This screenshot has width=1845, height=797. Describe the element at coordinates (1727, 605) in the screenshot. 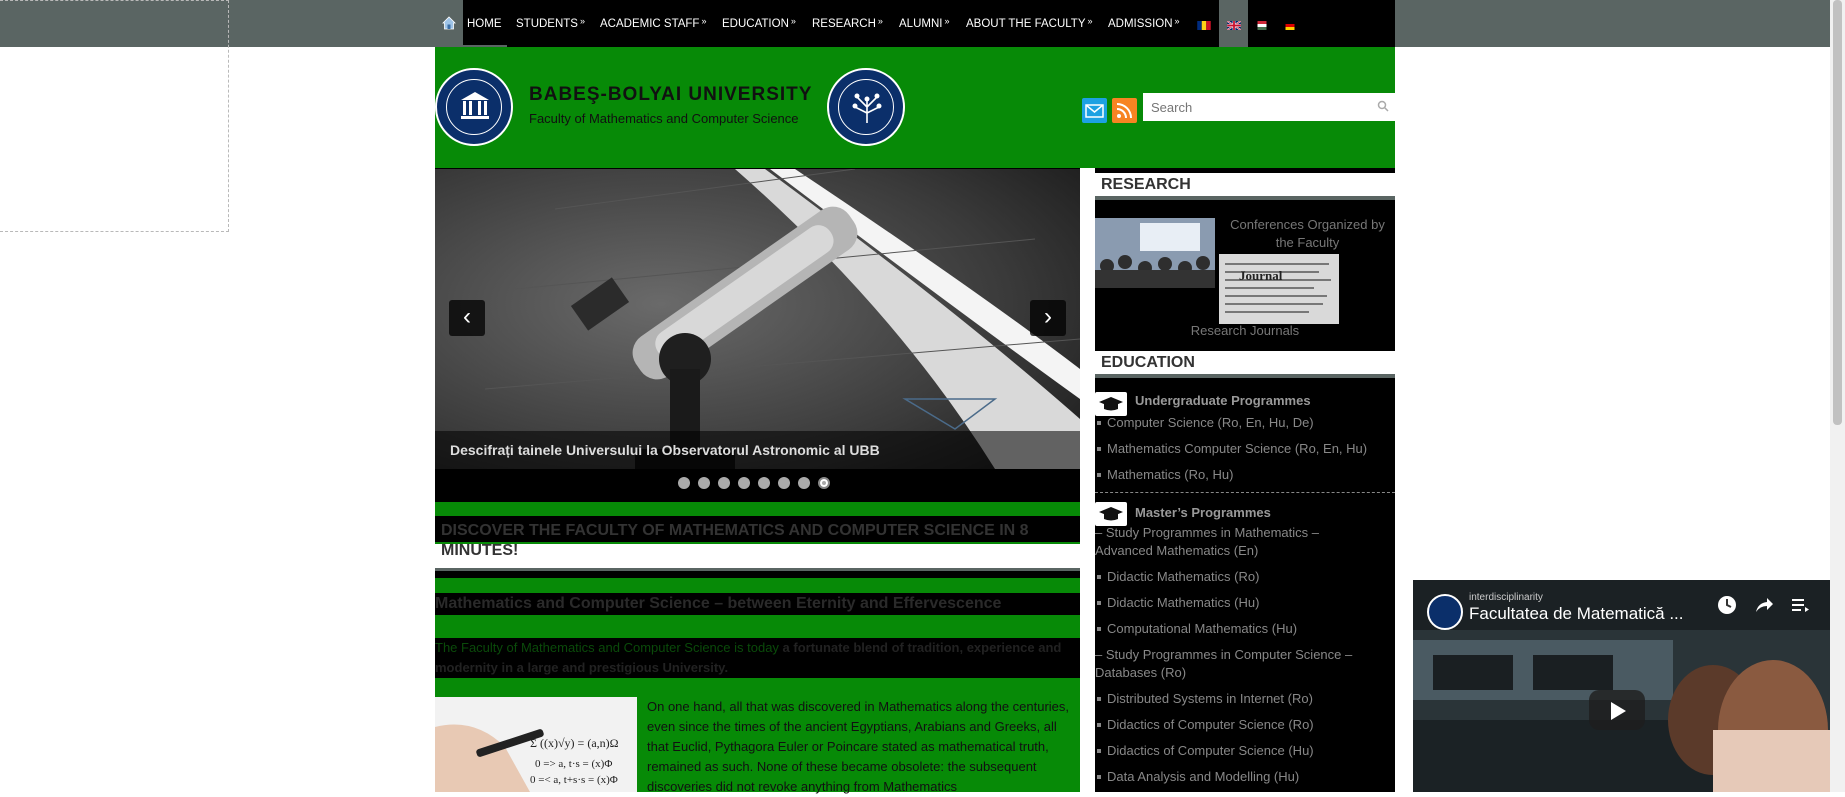

I see `clock-icon` at that location.